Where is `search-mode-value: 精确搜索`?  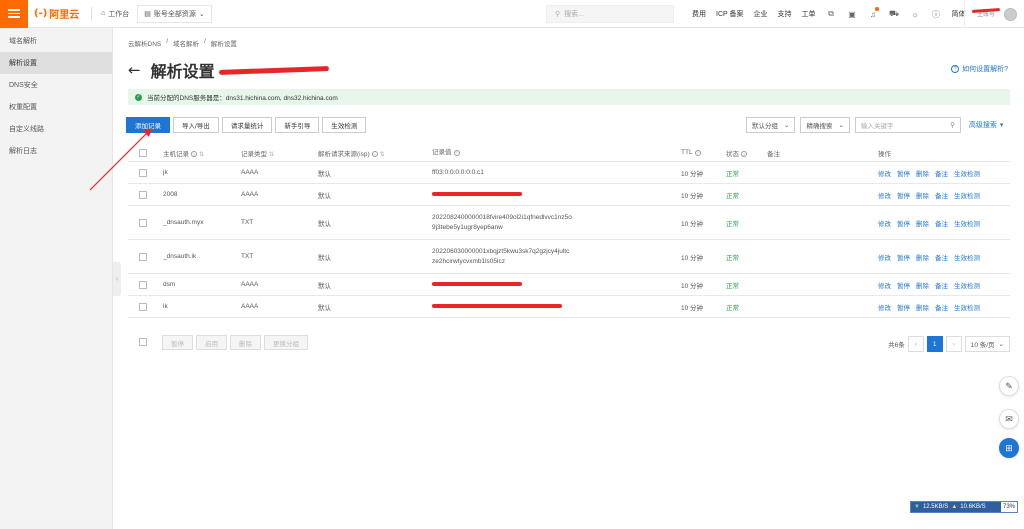 search-mode-value: 精确搜索 is located at coordinates (819, 126).